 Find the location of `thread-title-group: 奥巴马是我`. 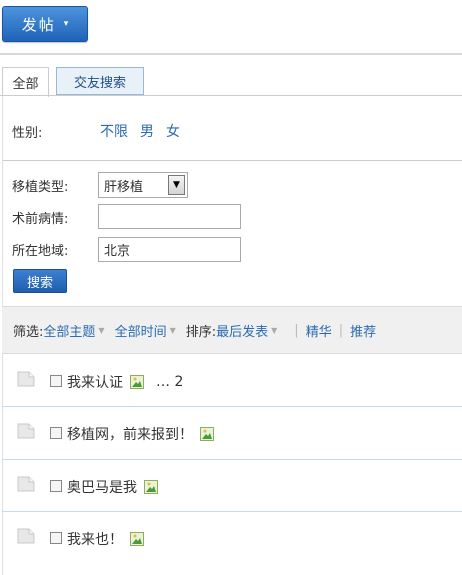

thread-title-group: 奥巴马是我 is located at coordinates (112, 487).